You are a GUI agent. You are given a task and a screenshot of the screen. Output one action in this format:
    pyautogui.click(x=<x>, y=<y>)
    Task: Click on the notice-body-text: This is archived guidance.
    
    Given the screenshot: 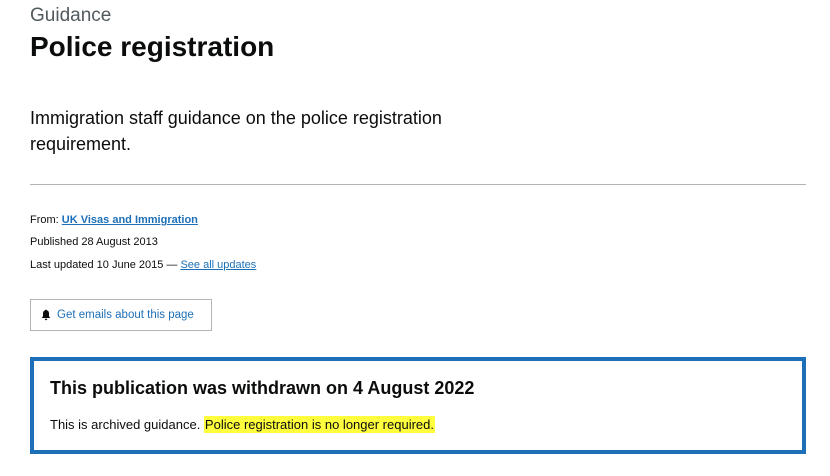 What is the action you would take?
    pyautogui.click(x=127, y=424)
    